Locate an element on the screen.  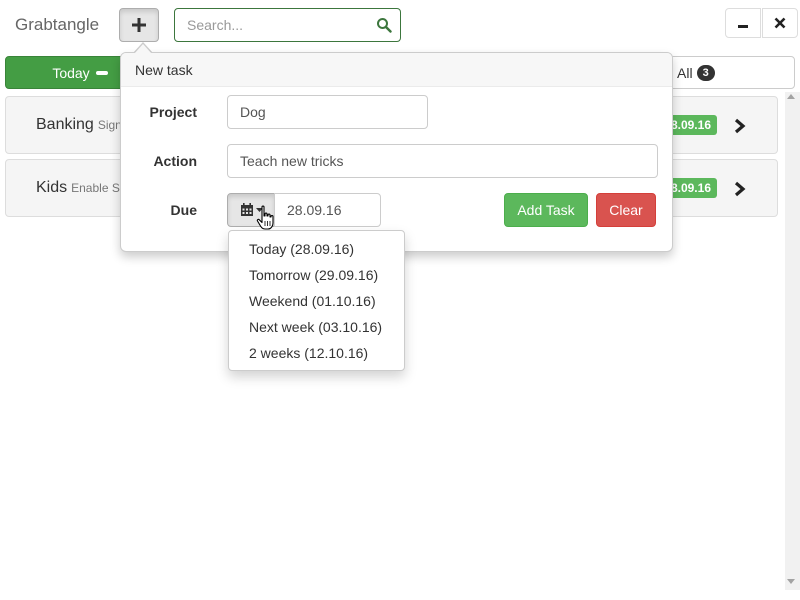
task-project-name: Kids is located at coordinates (52, 187).